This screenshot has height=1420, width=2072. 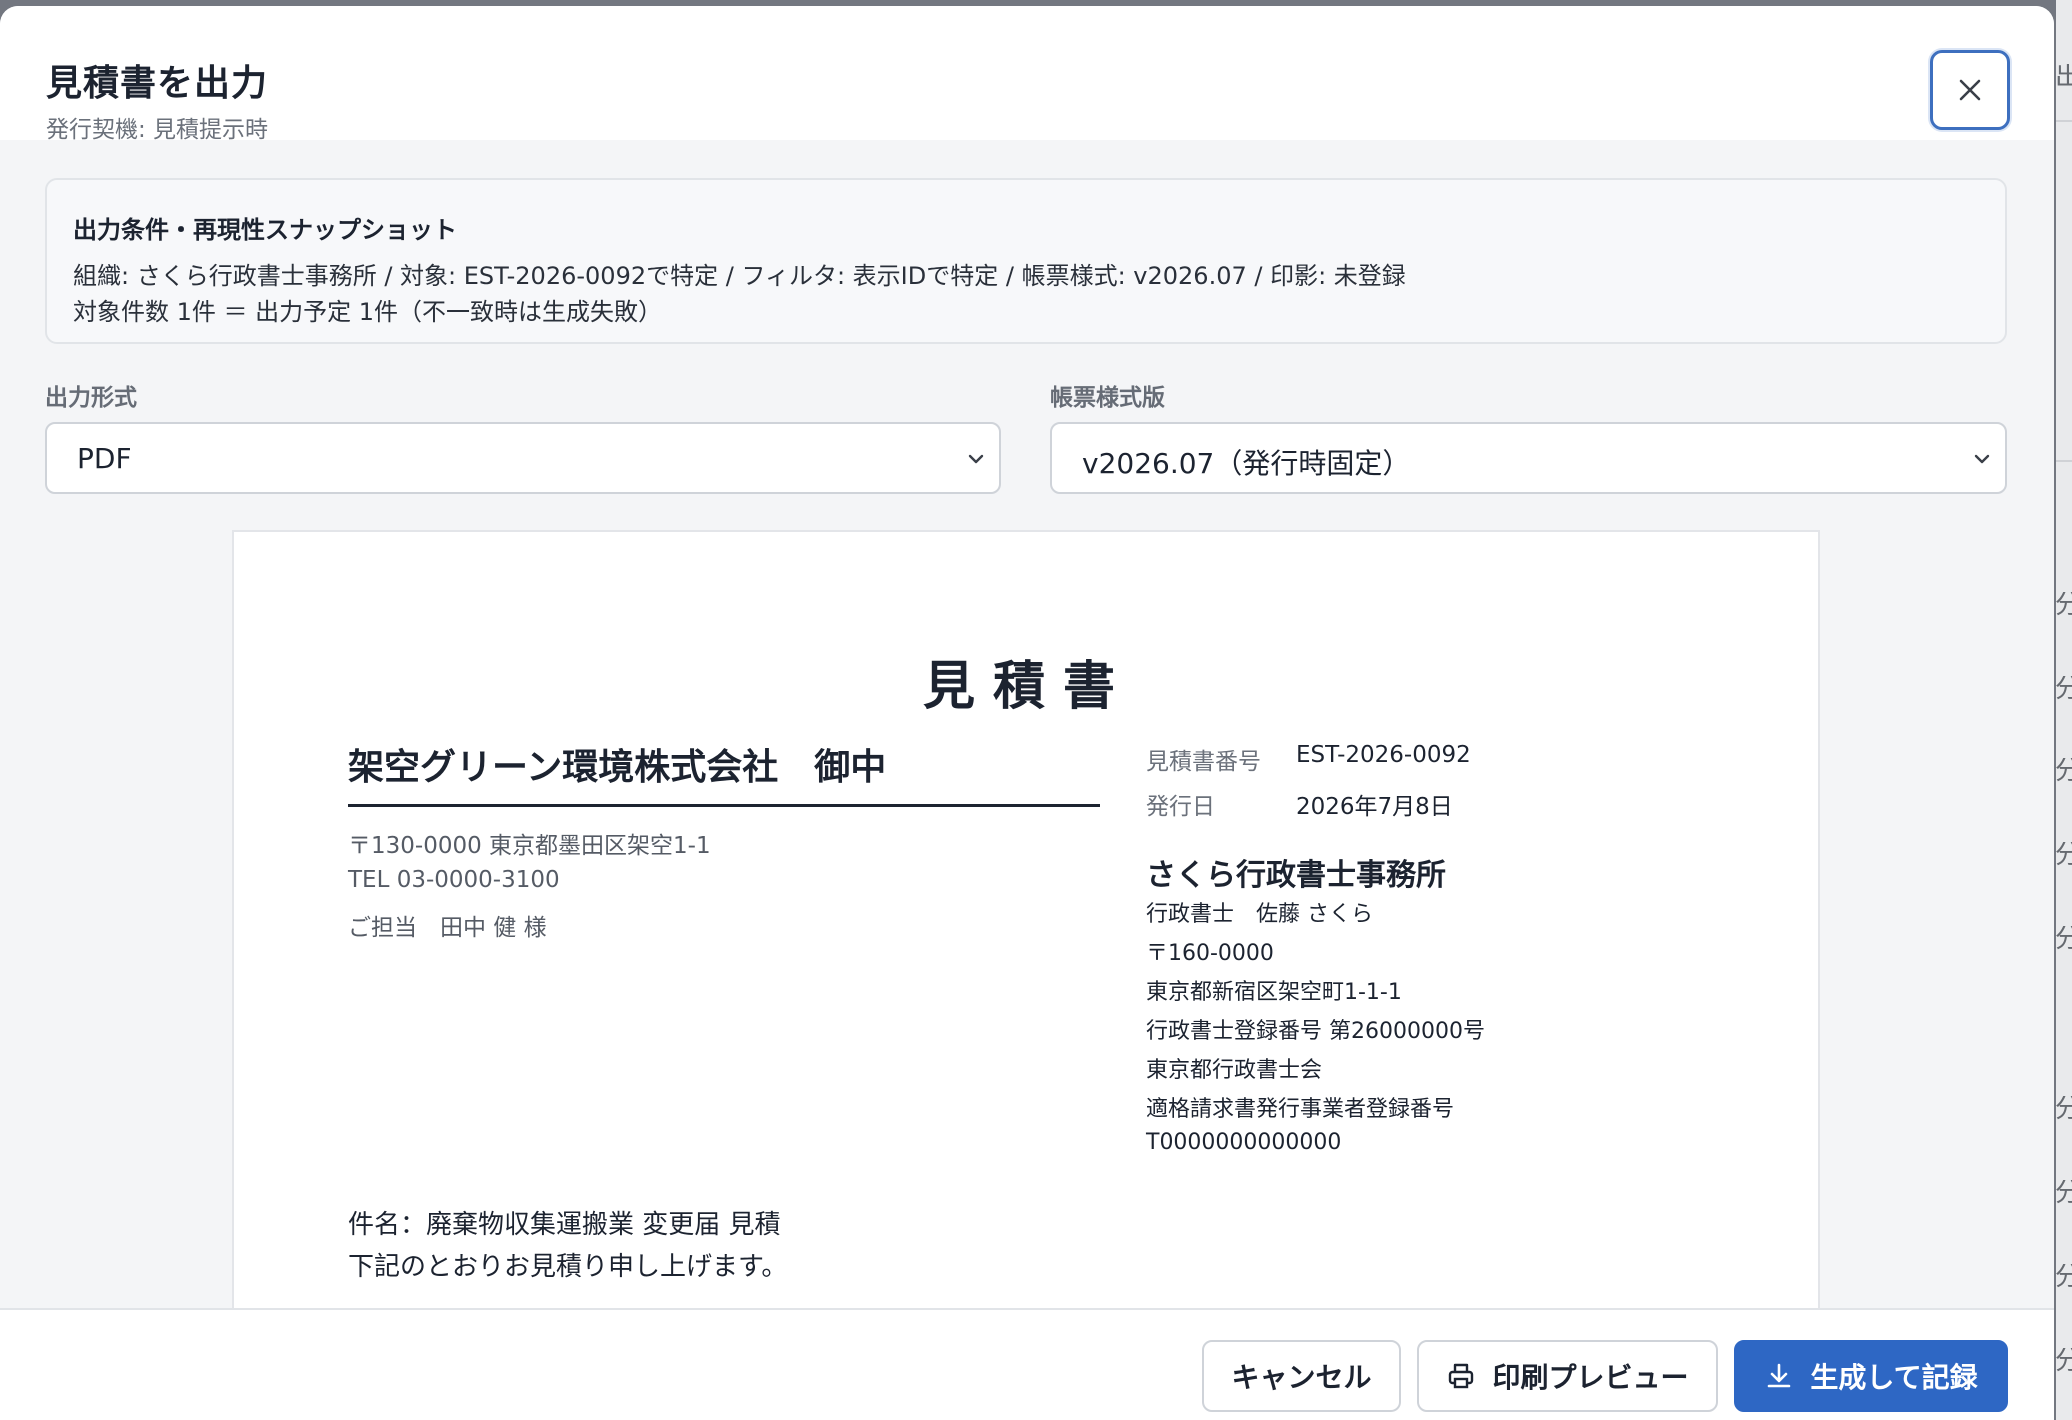 What do you see at coordinates (265, 230) in the screenshot?
I see `conditions-title: 出力条件・再現性スナップショット` at bounding box center [265, 230].